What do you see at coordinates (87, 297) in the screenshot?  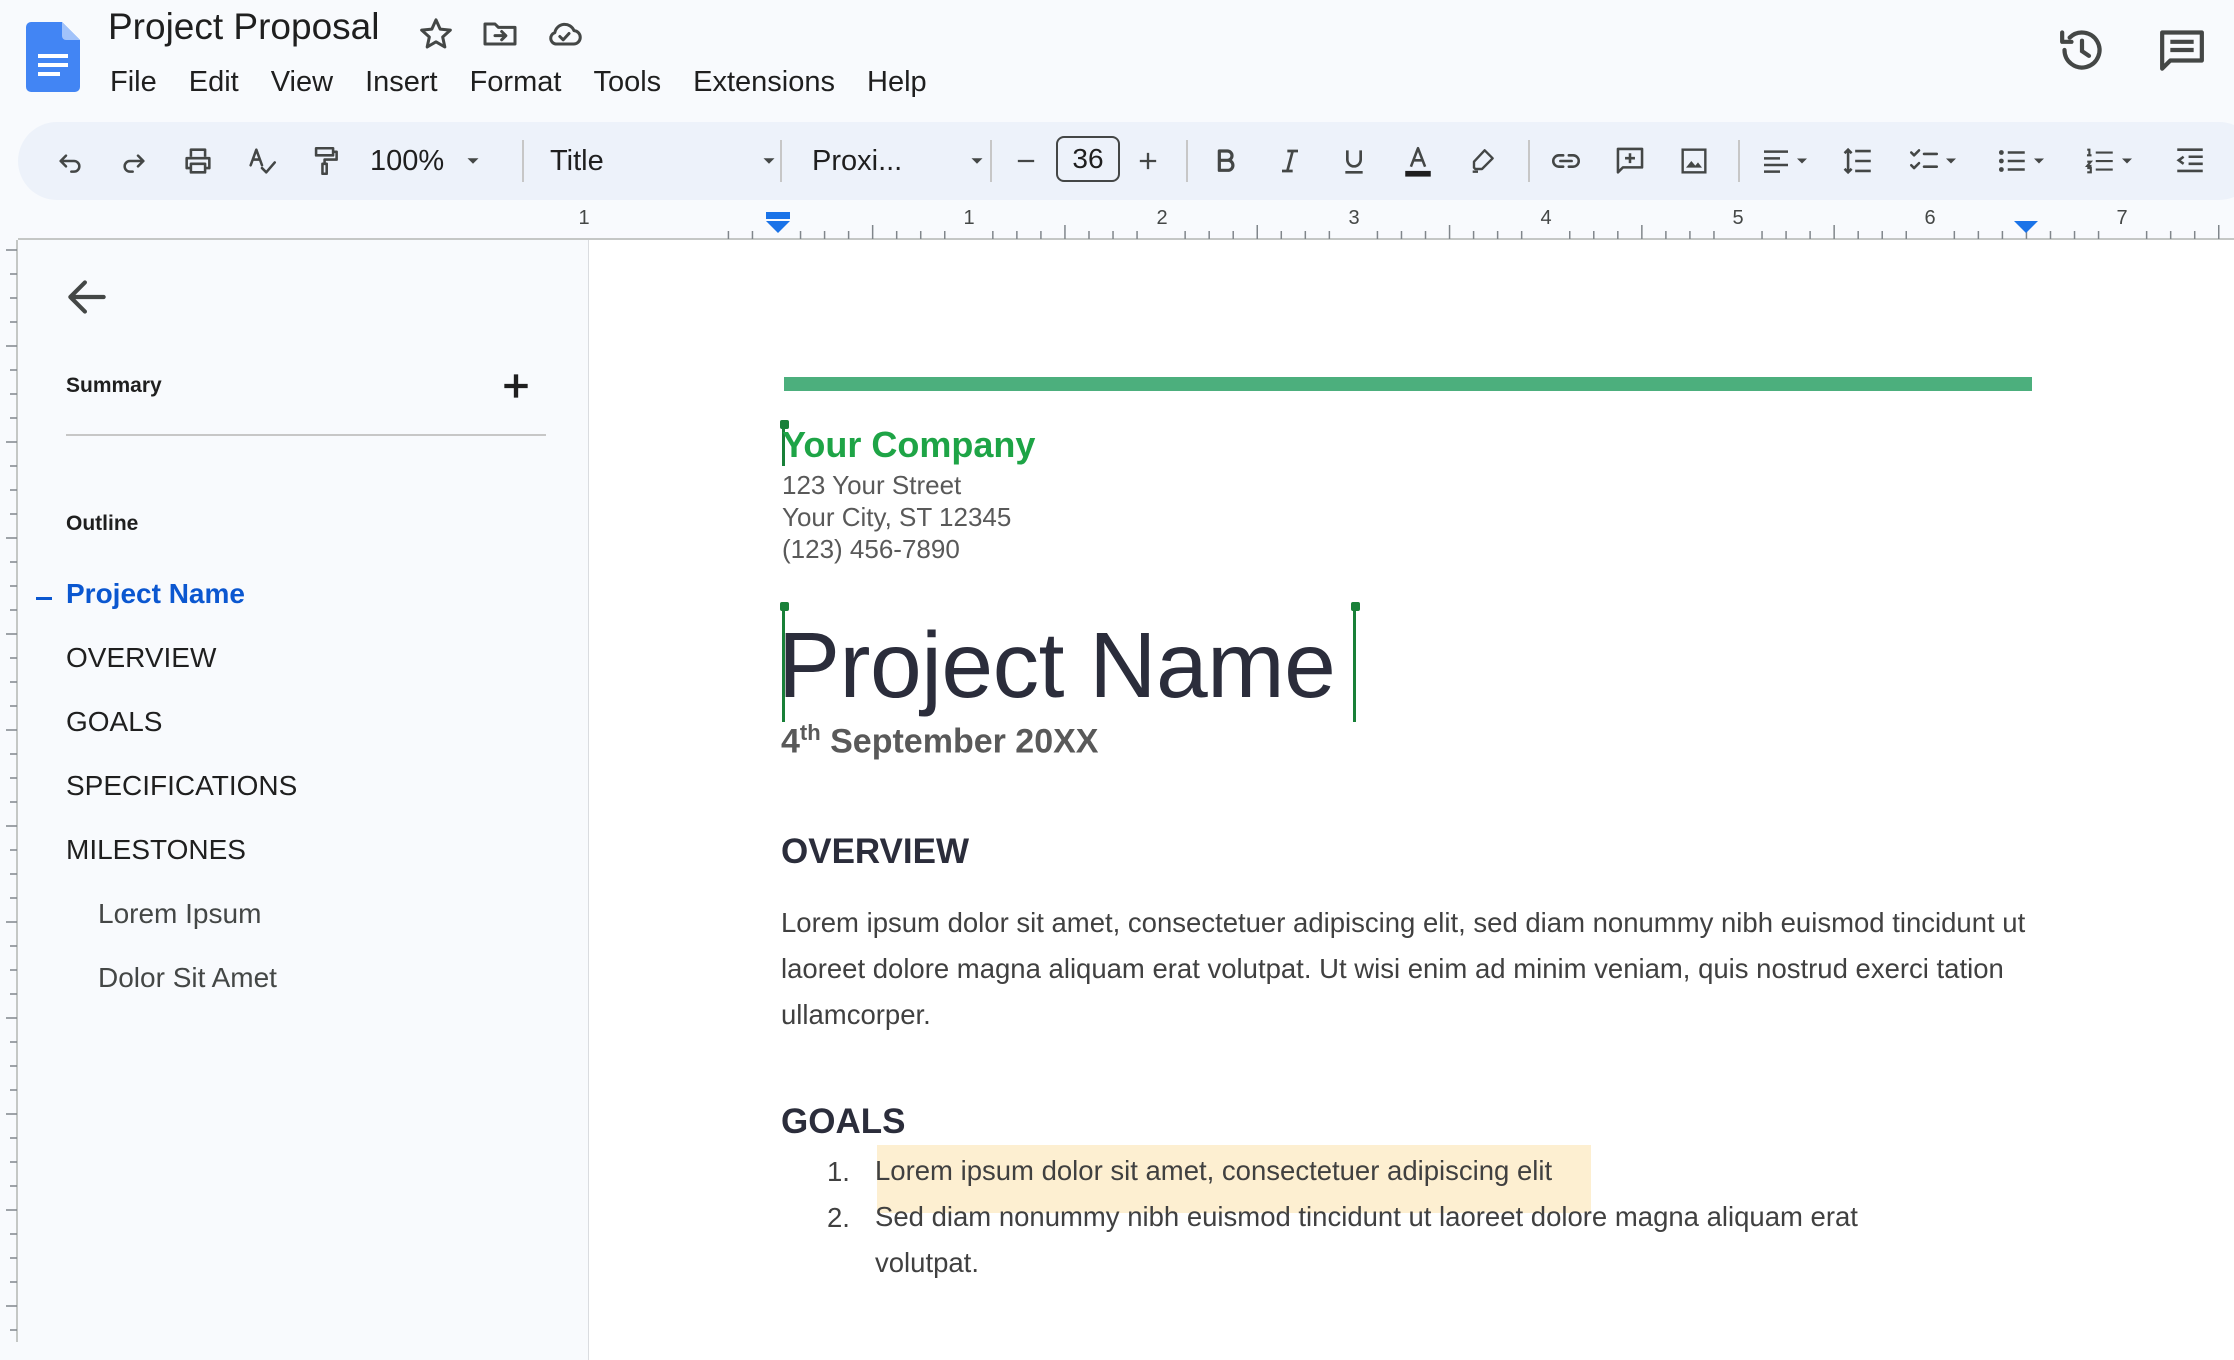 I see `back-arrow-icon` at bounding box center [87, 297].